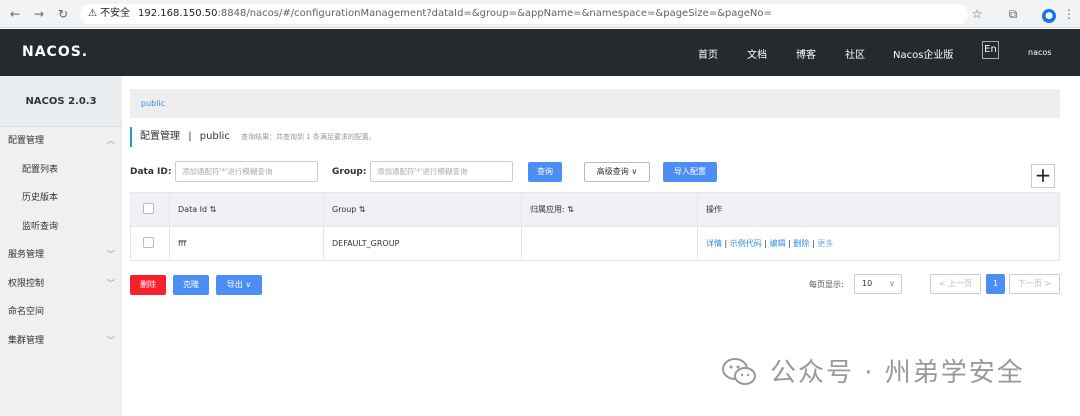  Describe the element at coordinates (545, 172) in the screenshot. I see `query-button: 查询` at that location.